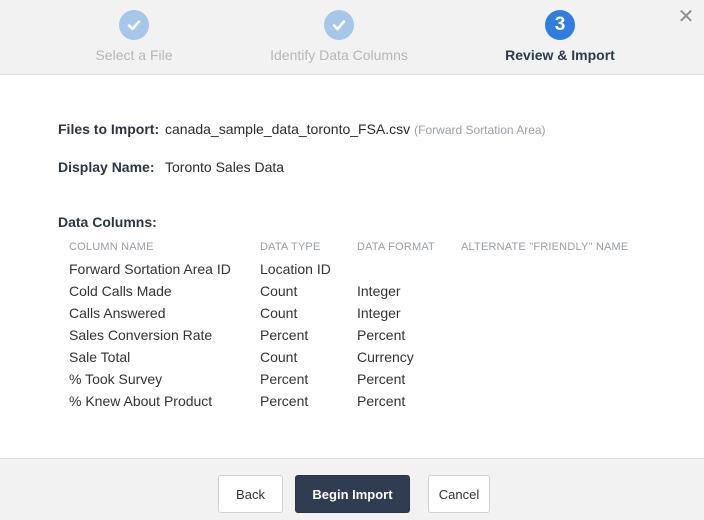 This screenshot has width=704, height=520. I want to click on step-label: Identify Data Columns, so click(339, 55).